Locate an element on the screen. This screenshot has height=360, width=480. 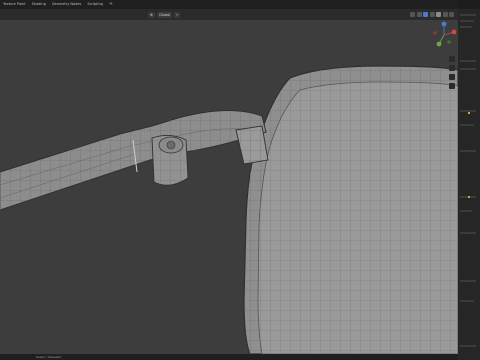
xray-icon is located at coordinates (432, 14).